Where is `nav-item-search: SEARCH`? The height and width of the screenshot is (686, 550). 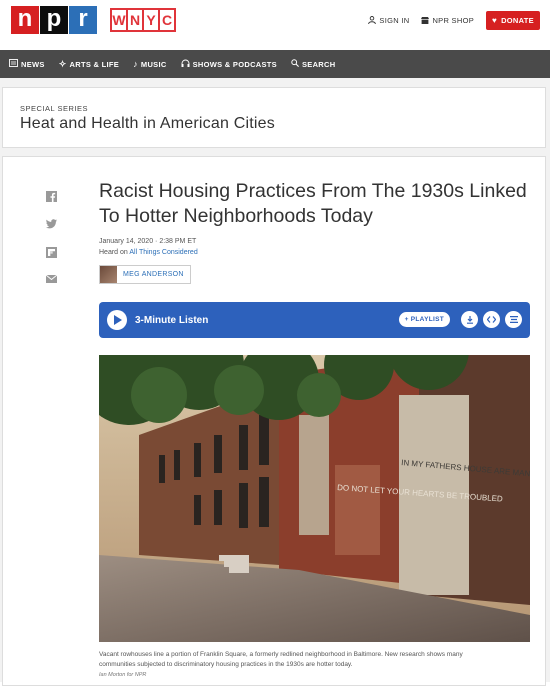 nav-item-search: SEARCH is located at coordinates (313, 64).